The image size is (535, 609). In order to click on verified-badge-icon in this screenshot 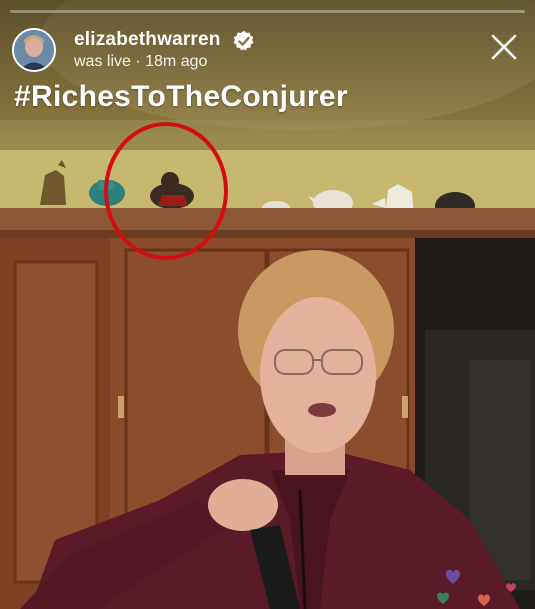, I will do `click(243, 40)`.